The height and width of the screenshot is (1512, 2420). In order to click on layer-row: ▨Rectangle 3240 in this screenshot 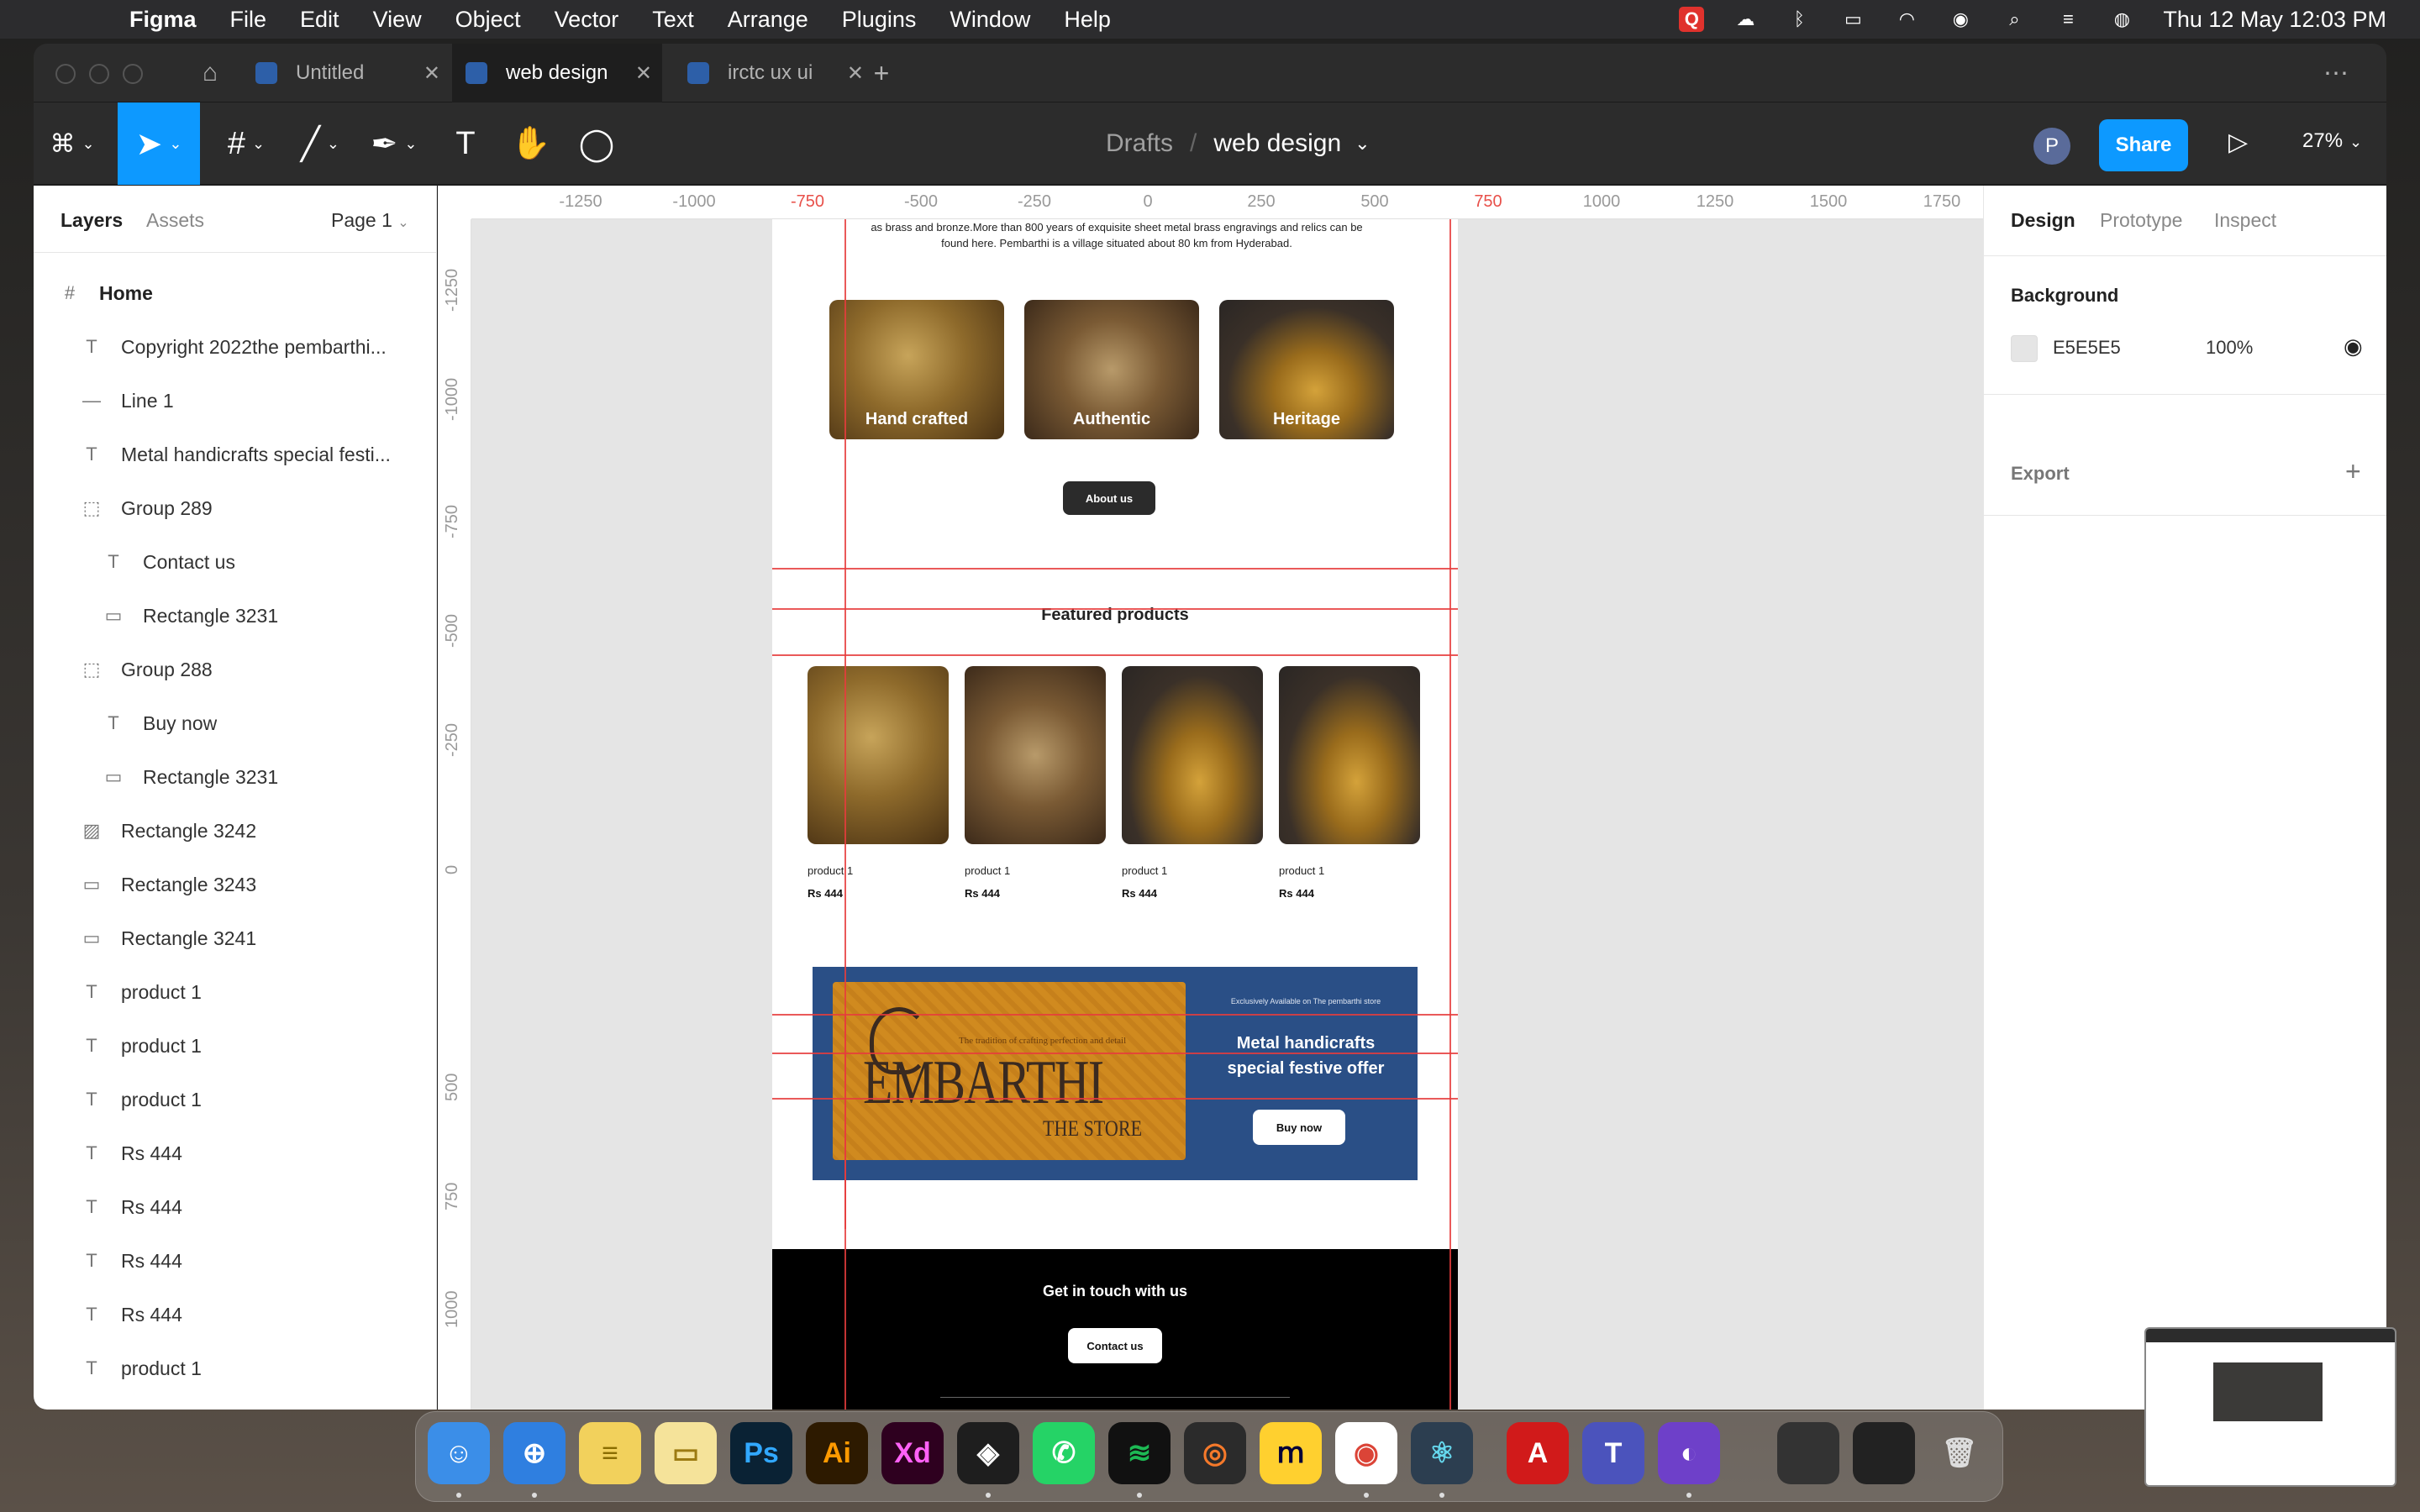, I will do `click(235, 1402)`.